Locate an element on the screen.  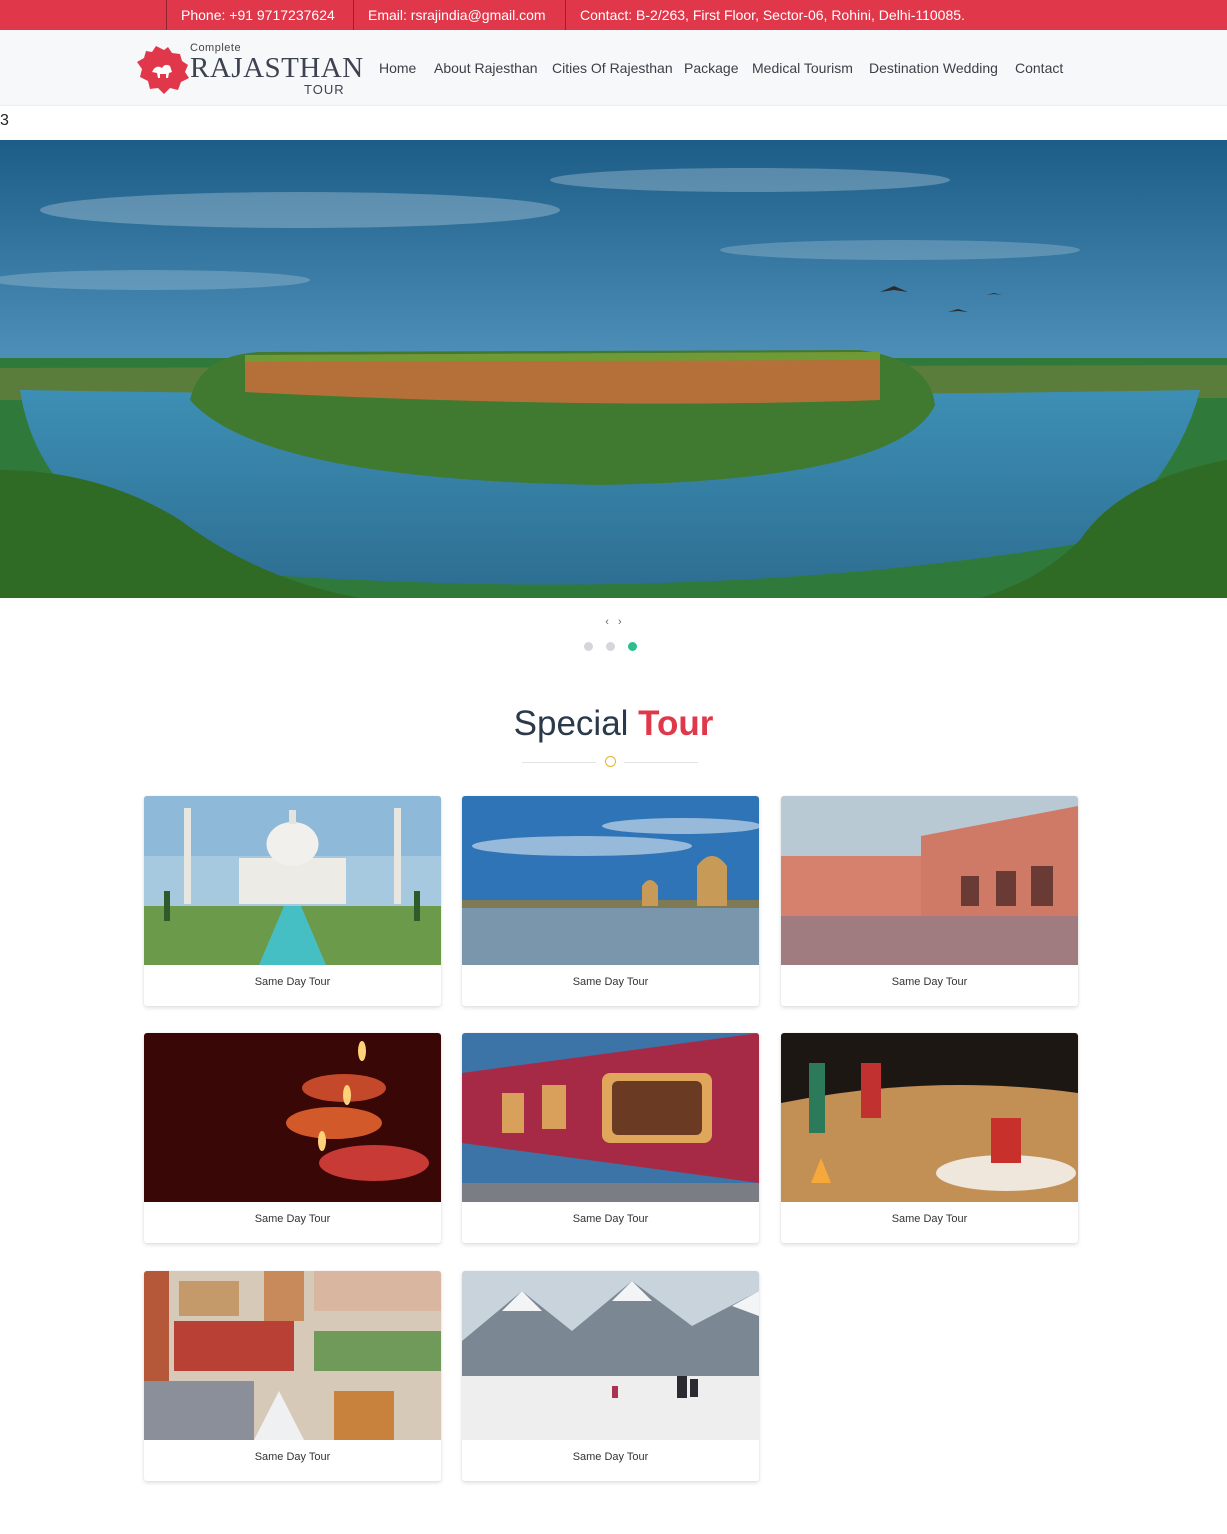
rajasthan-map-icon is located at coordinates (163, 70).